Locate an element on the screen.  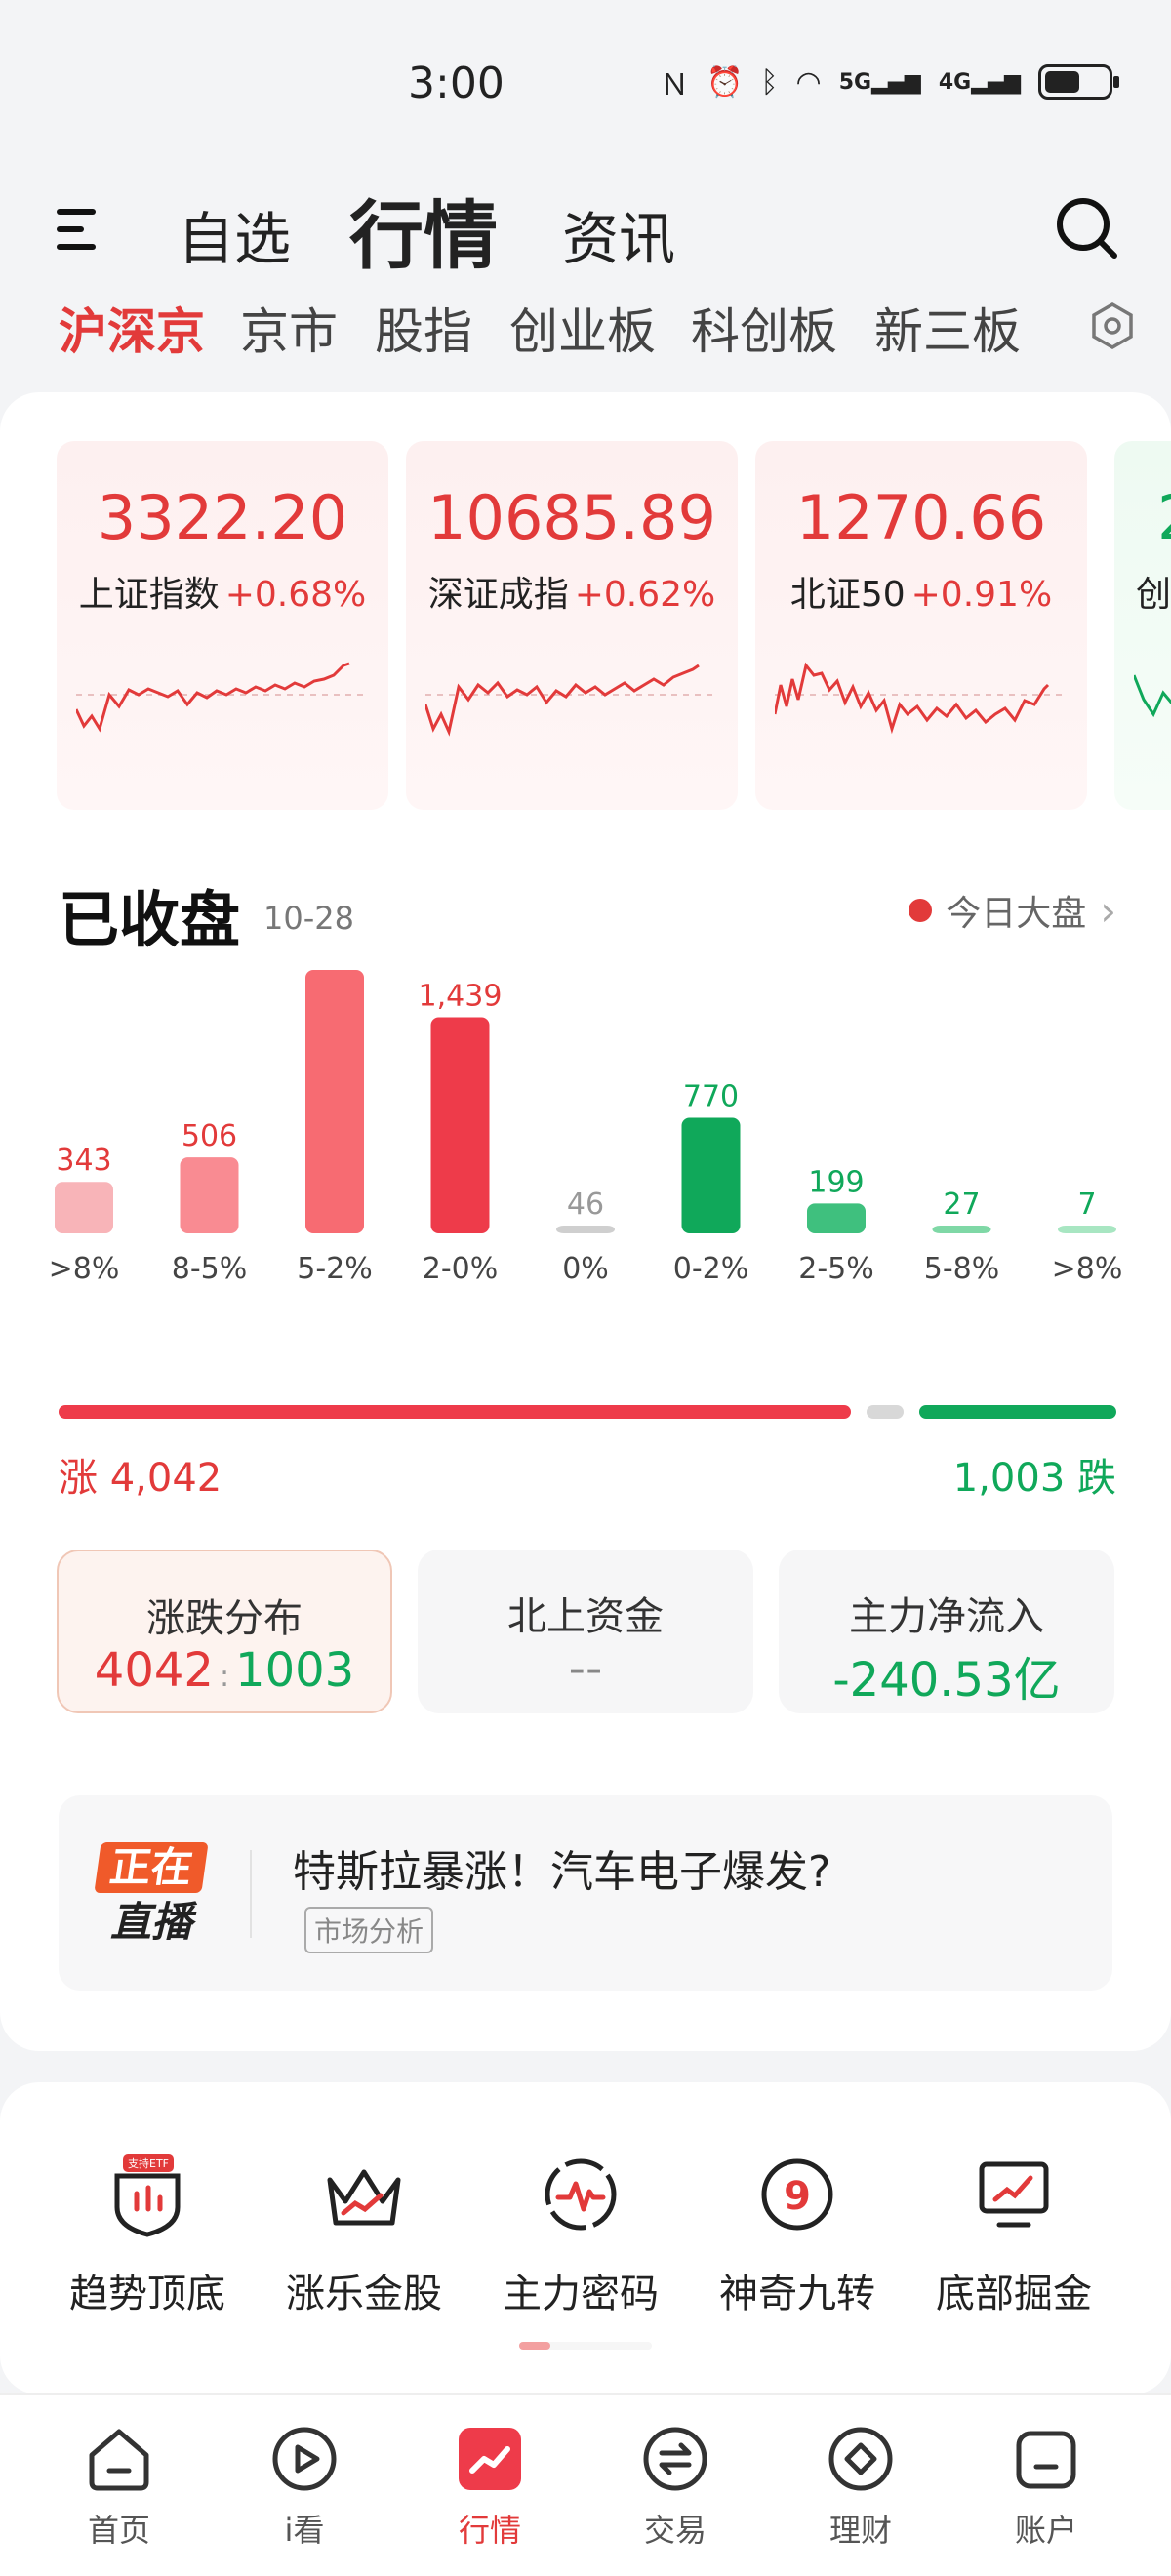
tab-watchlist: 自选 is located at coordinates (234, 234).